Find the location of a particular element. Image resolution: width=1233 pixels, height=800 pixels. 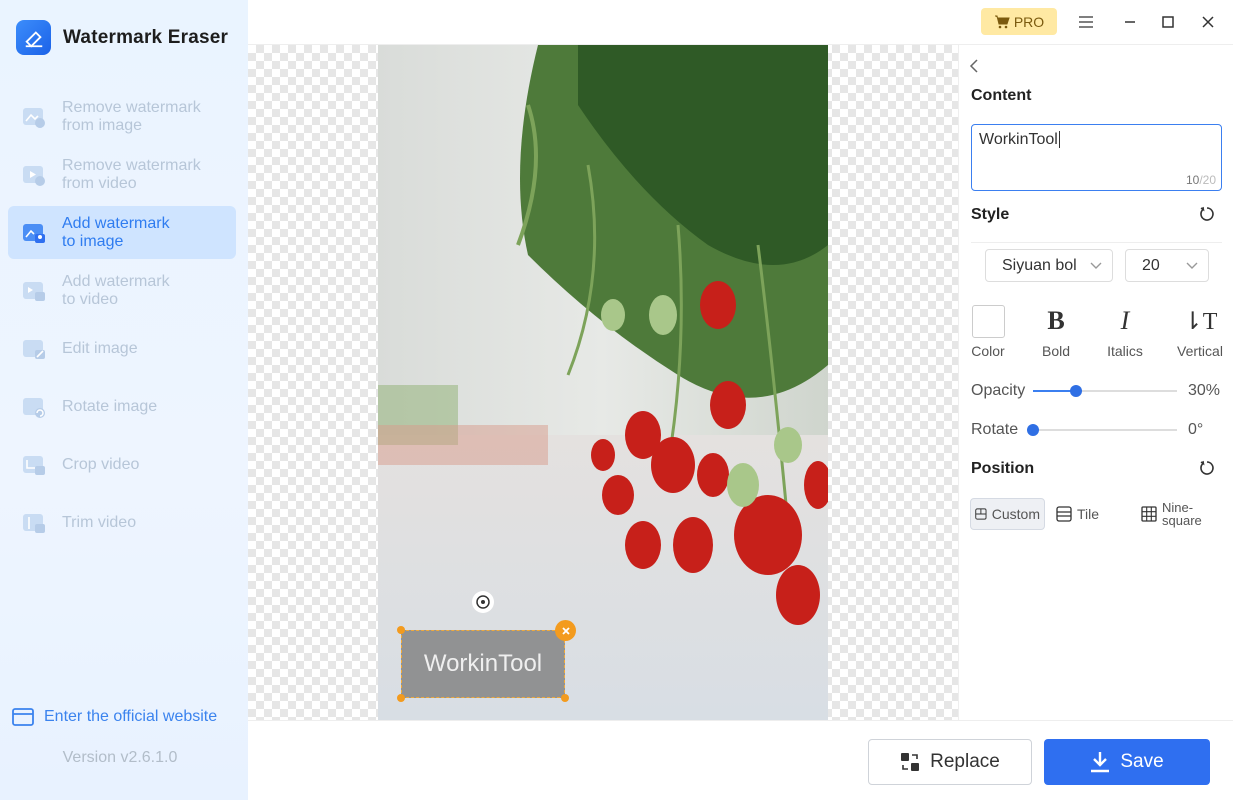

position-custom-button: Custom is located at coordinates (1007, 514).